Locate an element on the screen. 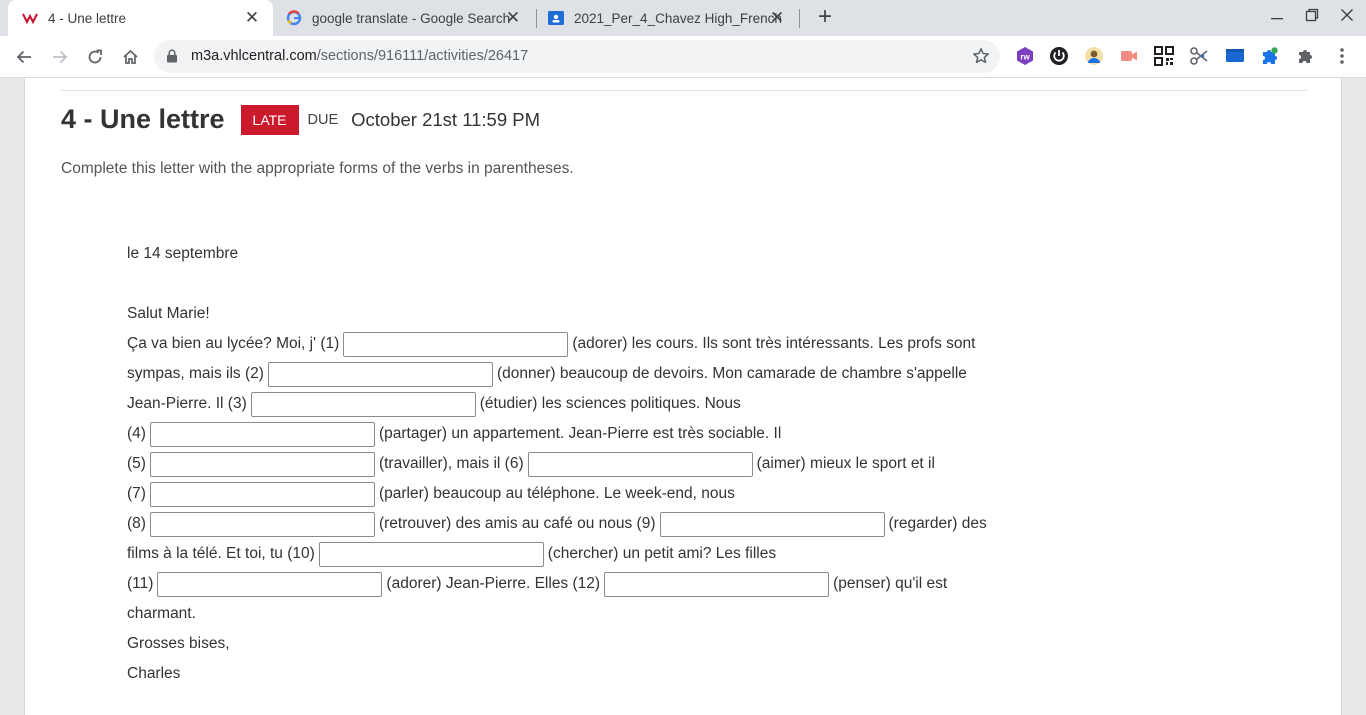 The width and height of the screenshot is (1366, 715). status-badge: LATE is located at coordinates (269, 119).